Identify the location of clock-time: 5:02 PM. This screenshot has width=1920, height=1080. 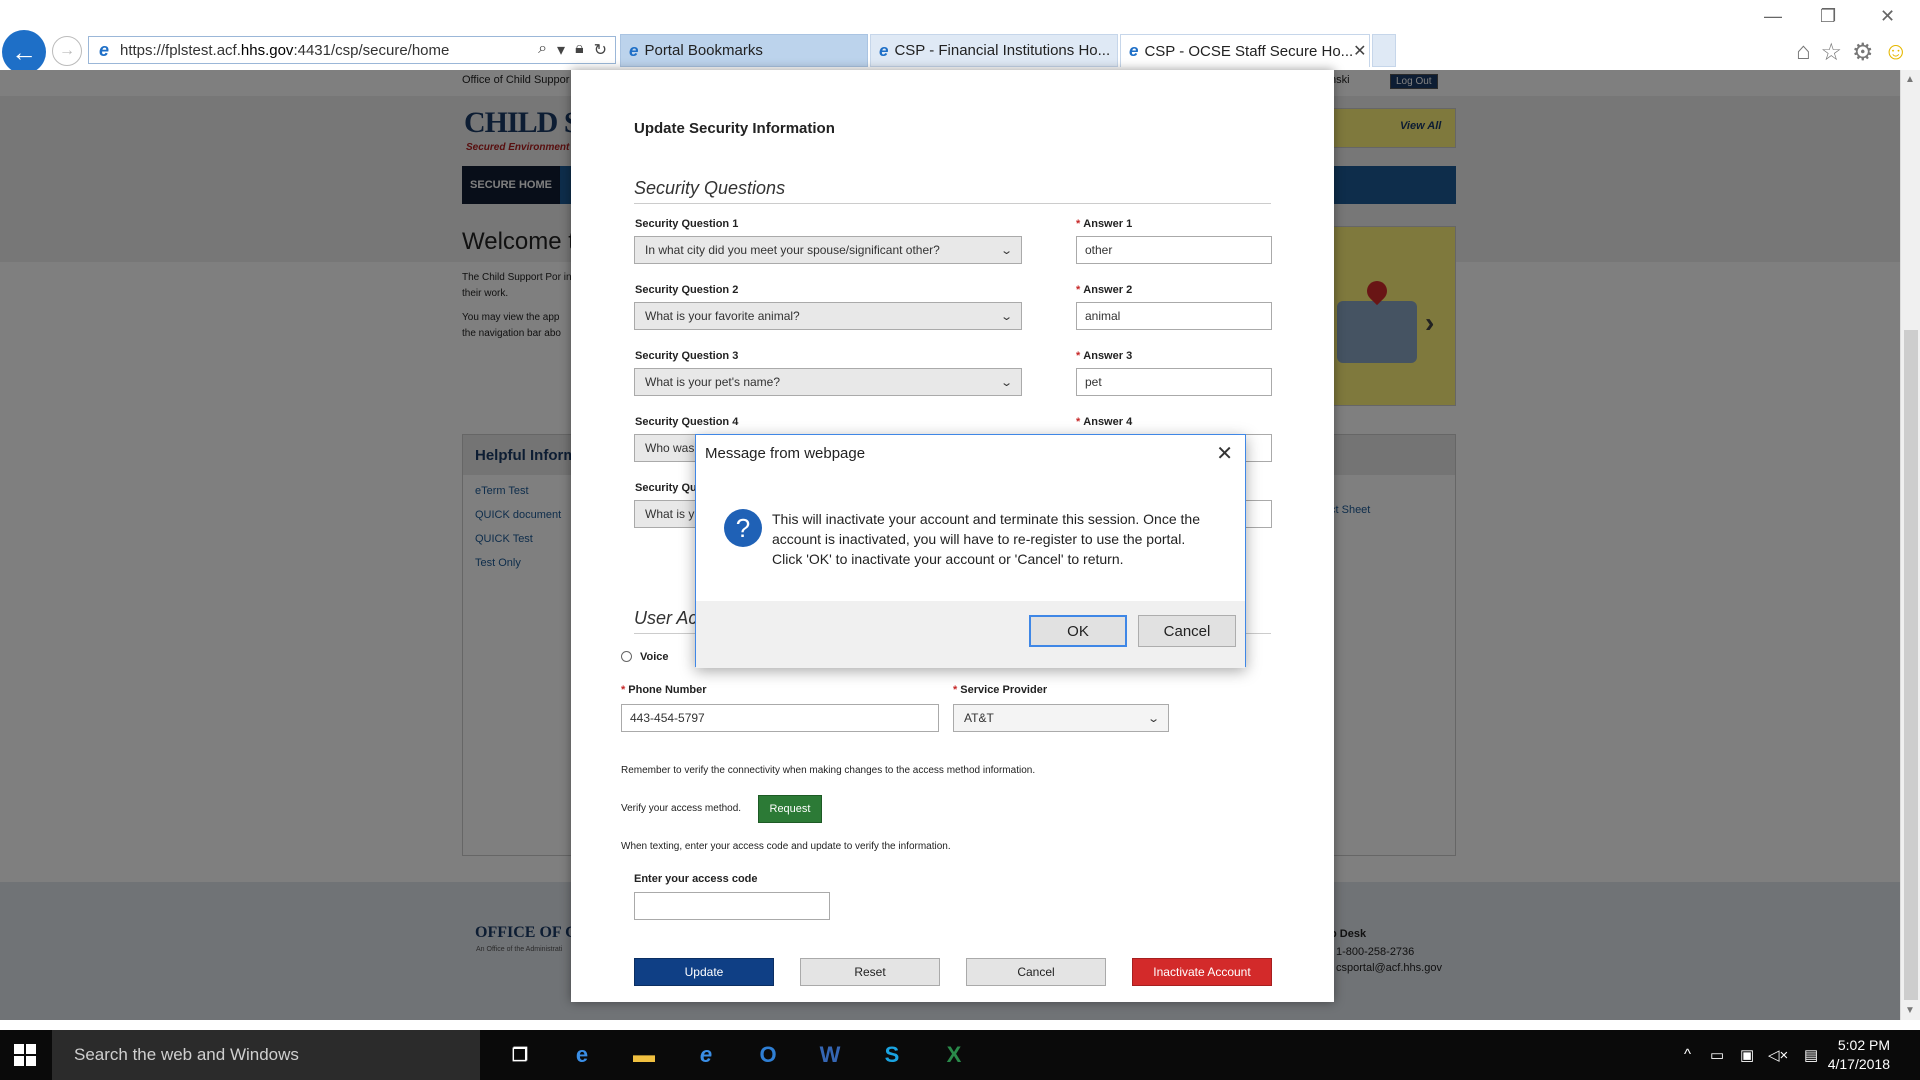
(1863, 1045).